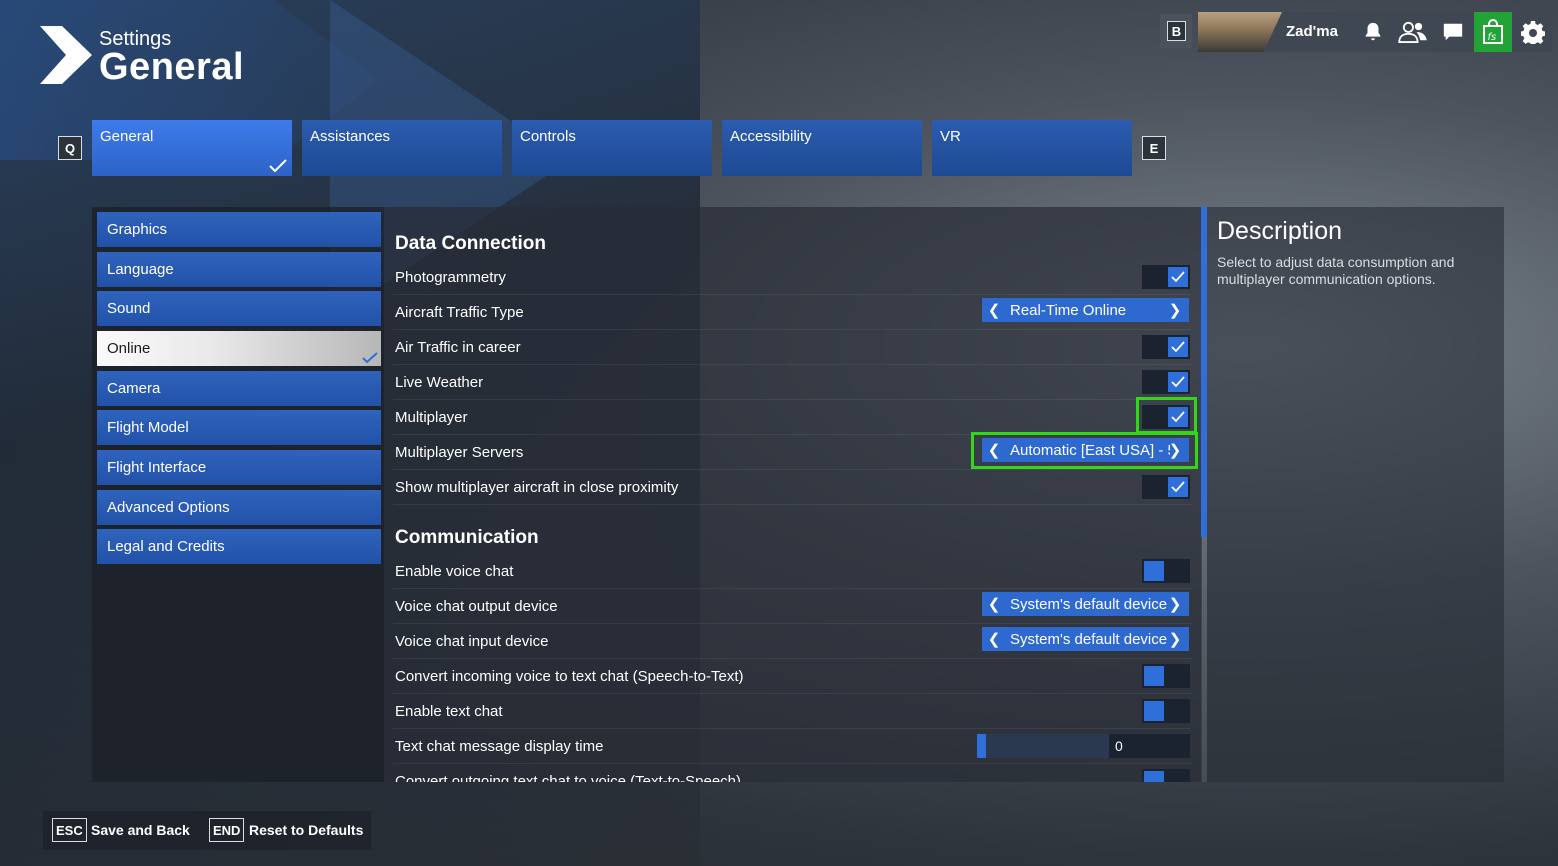 The image size is (1558, 866). I want to click on slider-fill, so click(981, 746).